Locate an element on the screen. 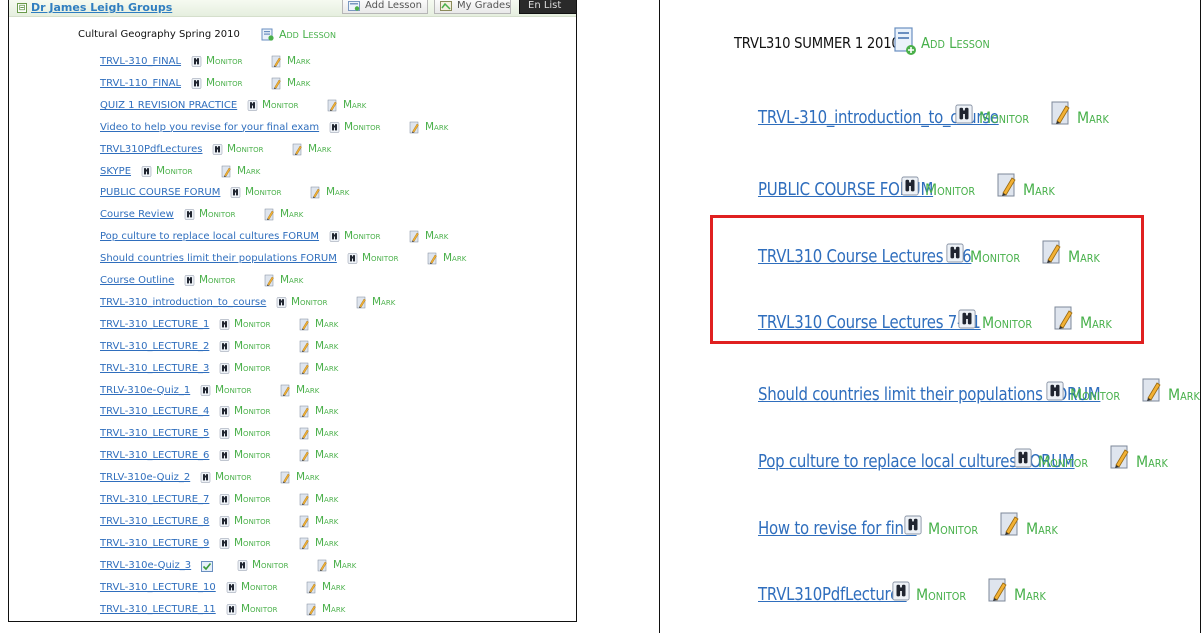 The width and height of the screenshot is (1201, 633). lesson-title-link: TRVL-310_LECTURE_7 is located at coordinates (154, 499).